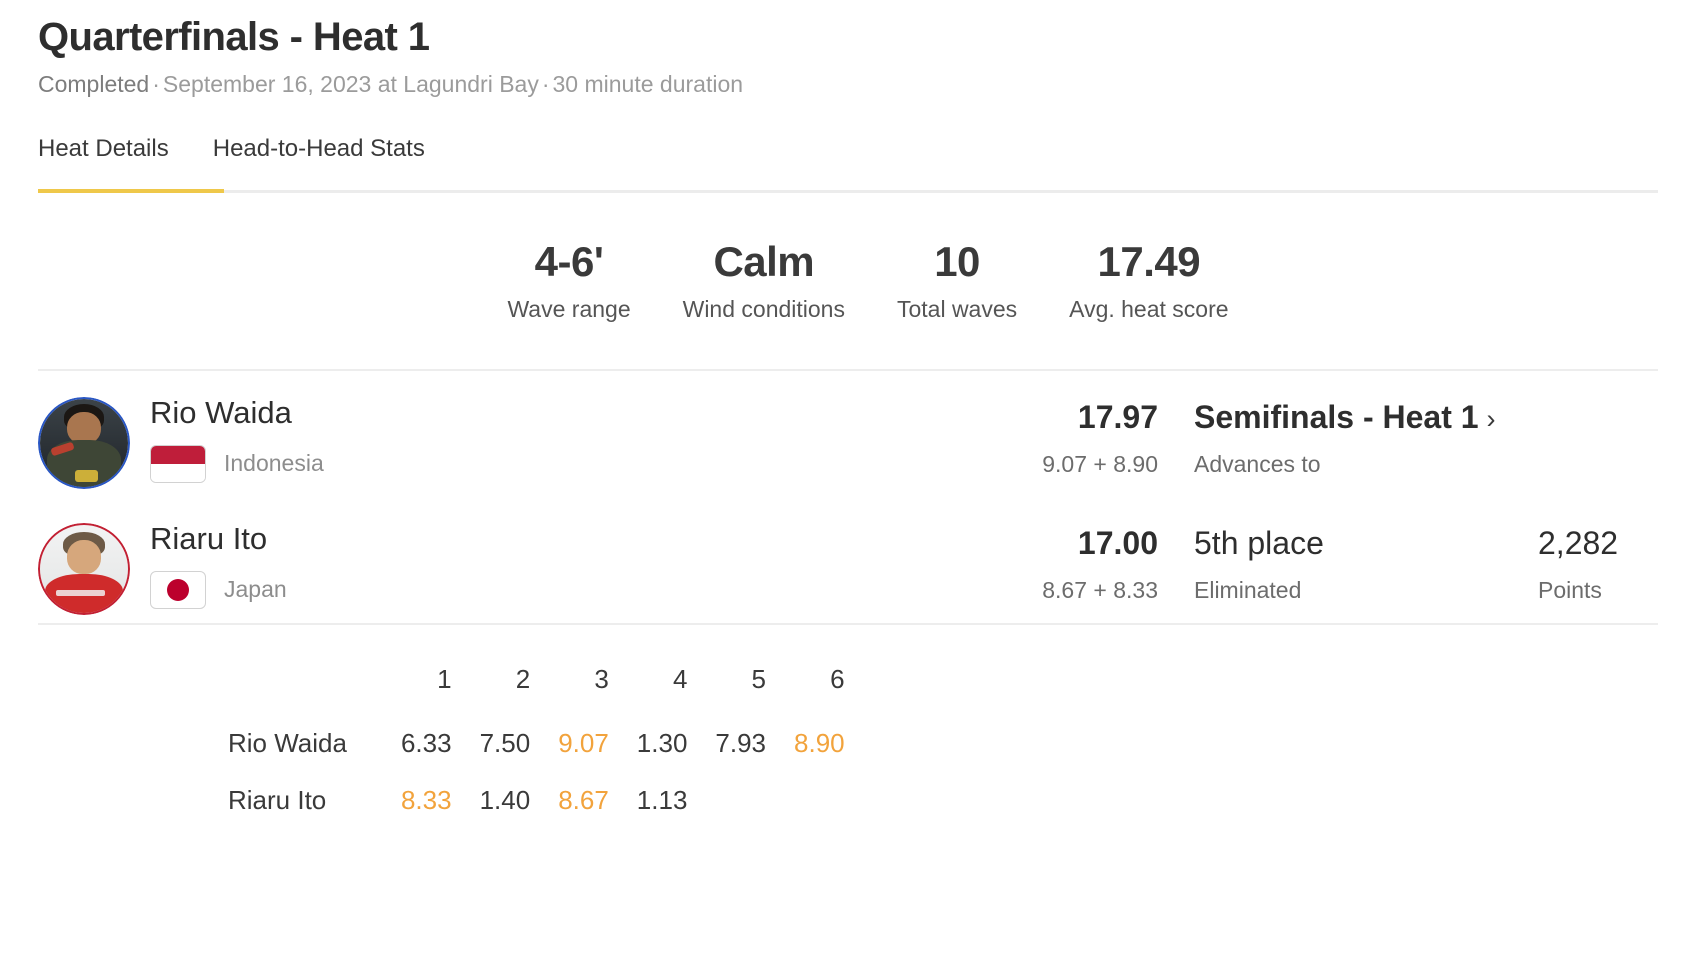  I want to click on page-title: Quarterfinals - Heat 1, so click(234, 37).